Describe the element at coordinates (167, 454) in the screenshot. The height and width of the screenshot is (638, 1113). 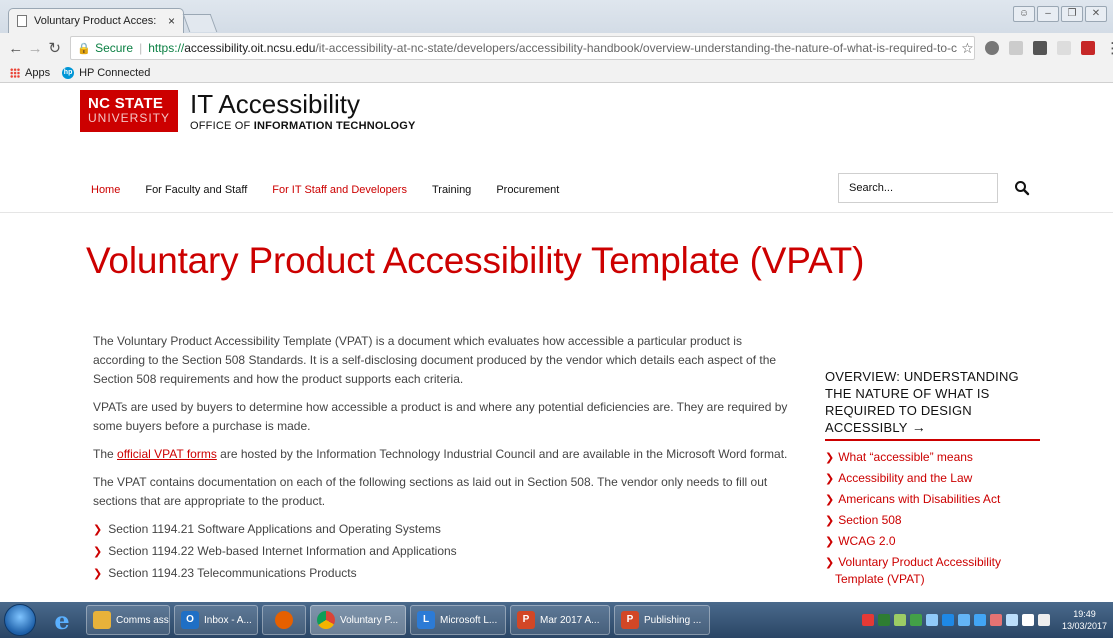
I see `official-vpat-forms-link: official VPAT forms` at that location.